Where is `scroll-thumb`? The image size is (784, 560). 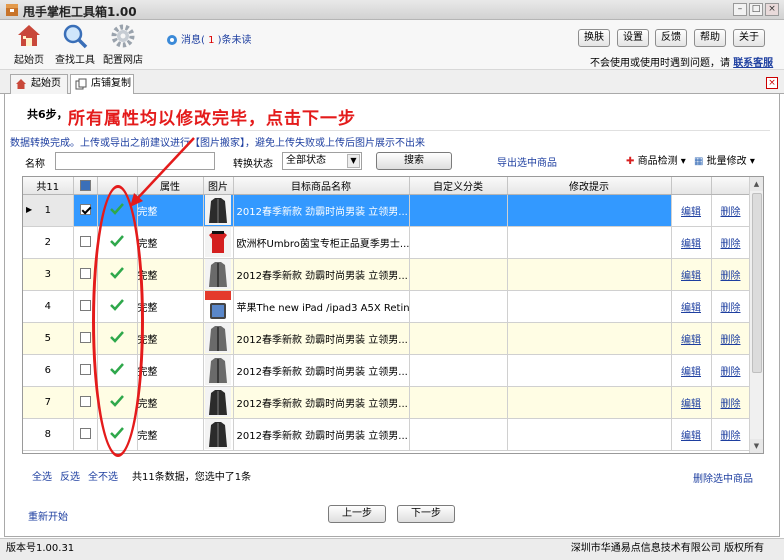 scroll-thumb is located at coordinates (757, 283).